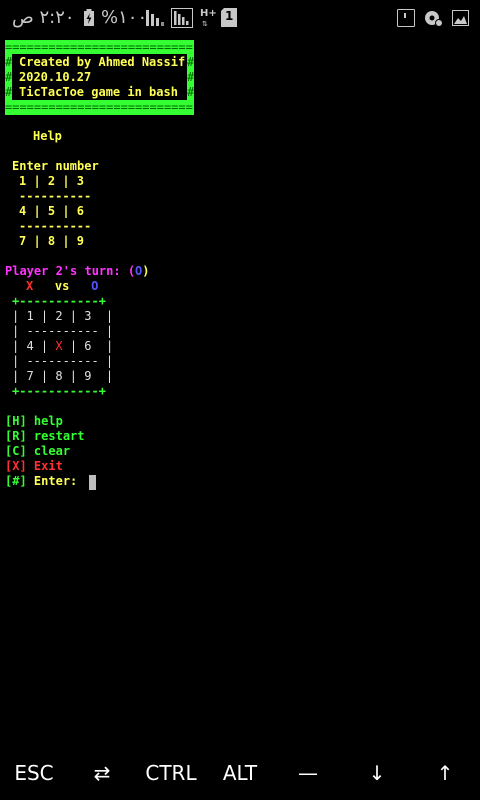 The image size is (480, 800). Describe the element at coordinates (16, 436) in the screenshot. I see `menu-key: [R]` at that location.